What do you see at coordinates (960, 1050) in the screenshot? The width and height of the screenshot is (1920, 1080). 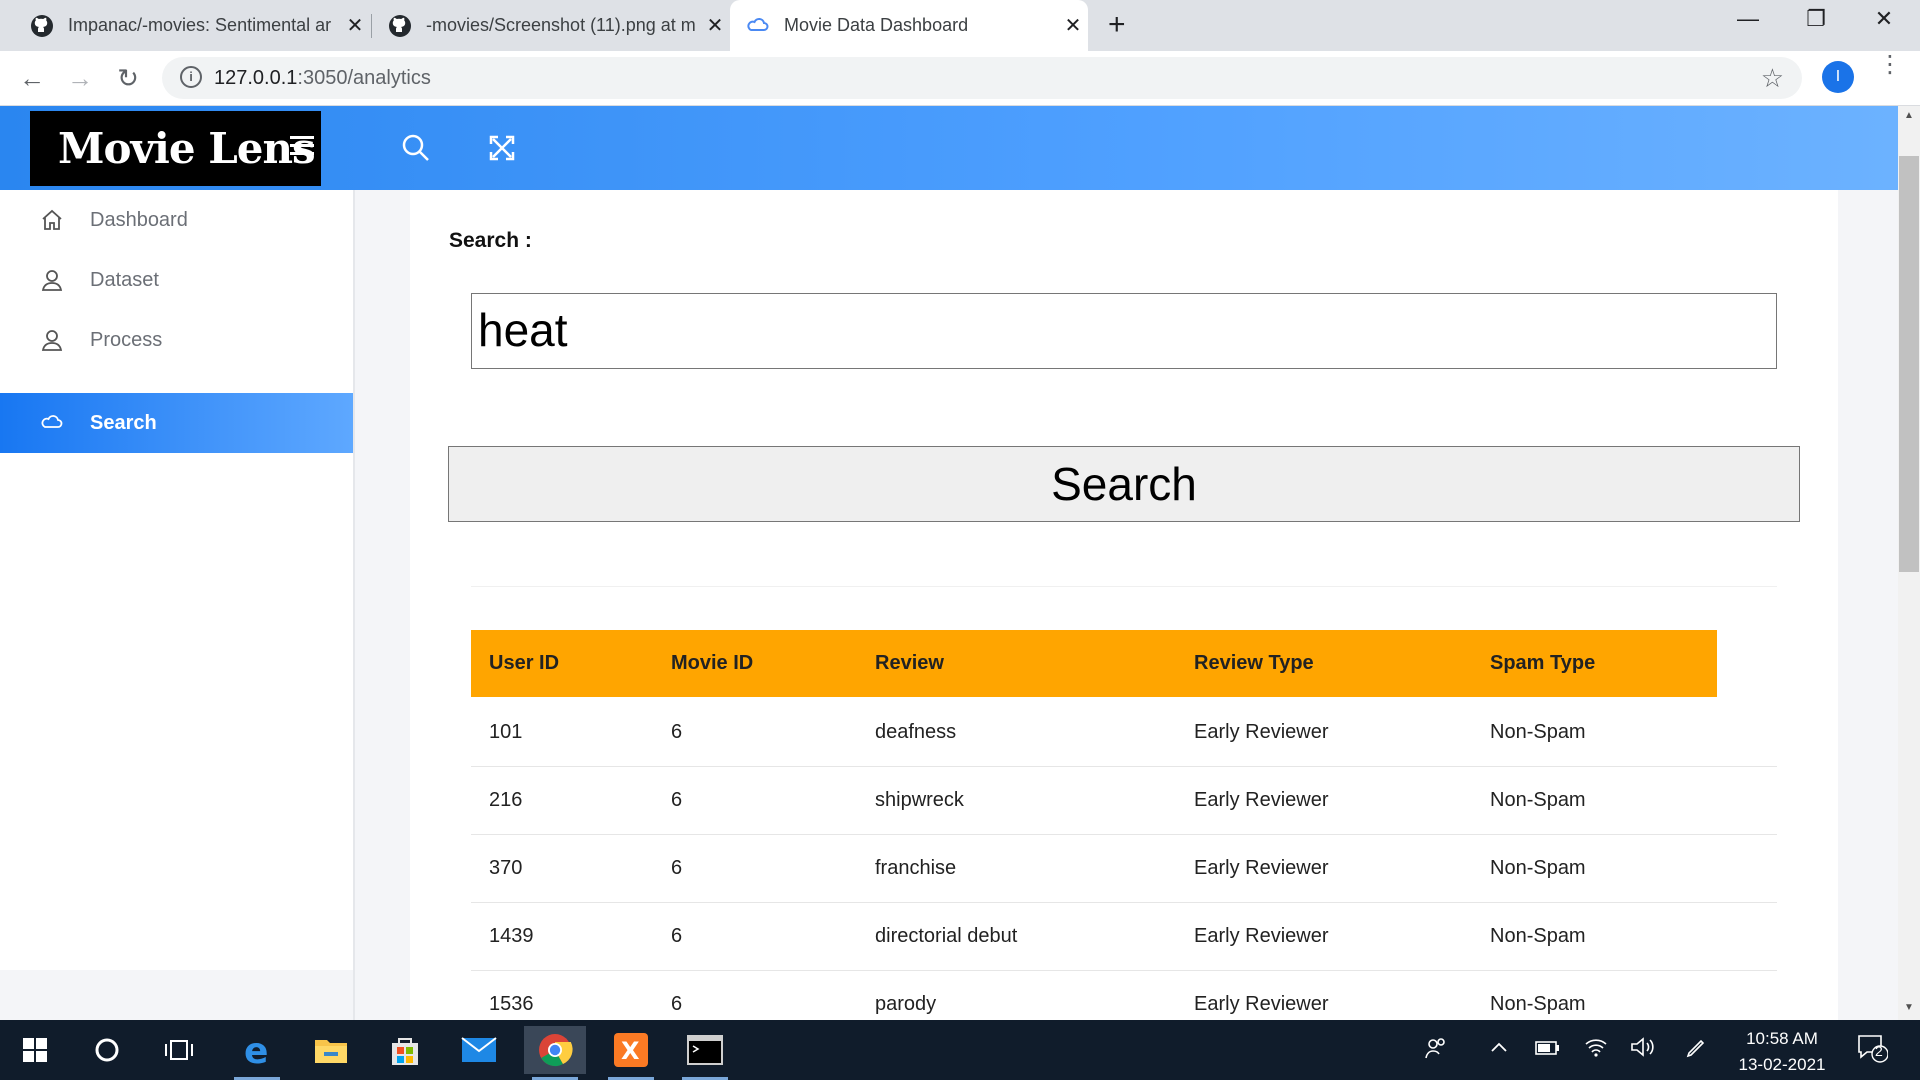 I see `windows-taskbar: e X 10:58 AM 13-02-2021 2` at bounding box center [960, 1050].